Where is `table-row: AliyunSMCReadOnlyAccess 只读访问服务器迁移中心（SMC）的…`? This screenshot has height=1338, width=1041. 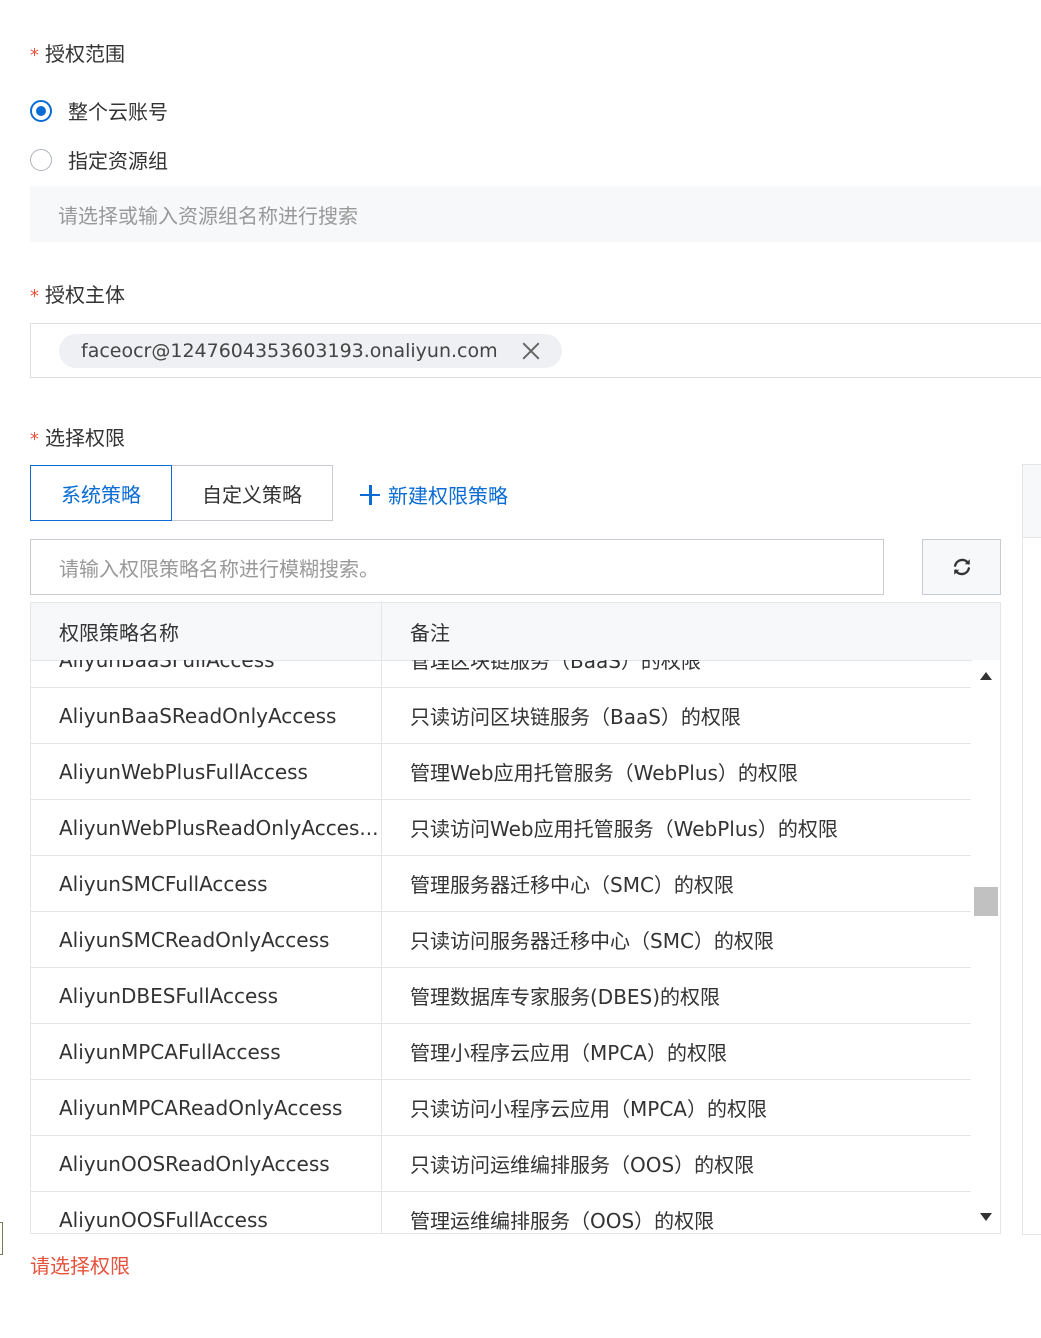 table-row: AliyunSMCReadOnlyAccess 只读访问服务器迁移中心（SMC）的… is located at coordinates (501, 940).